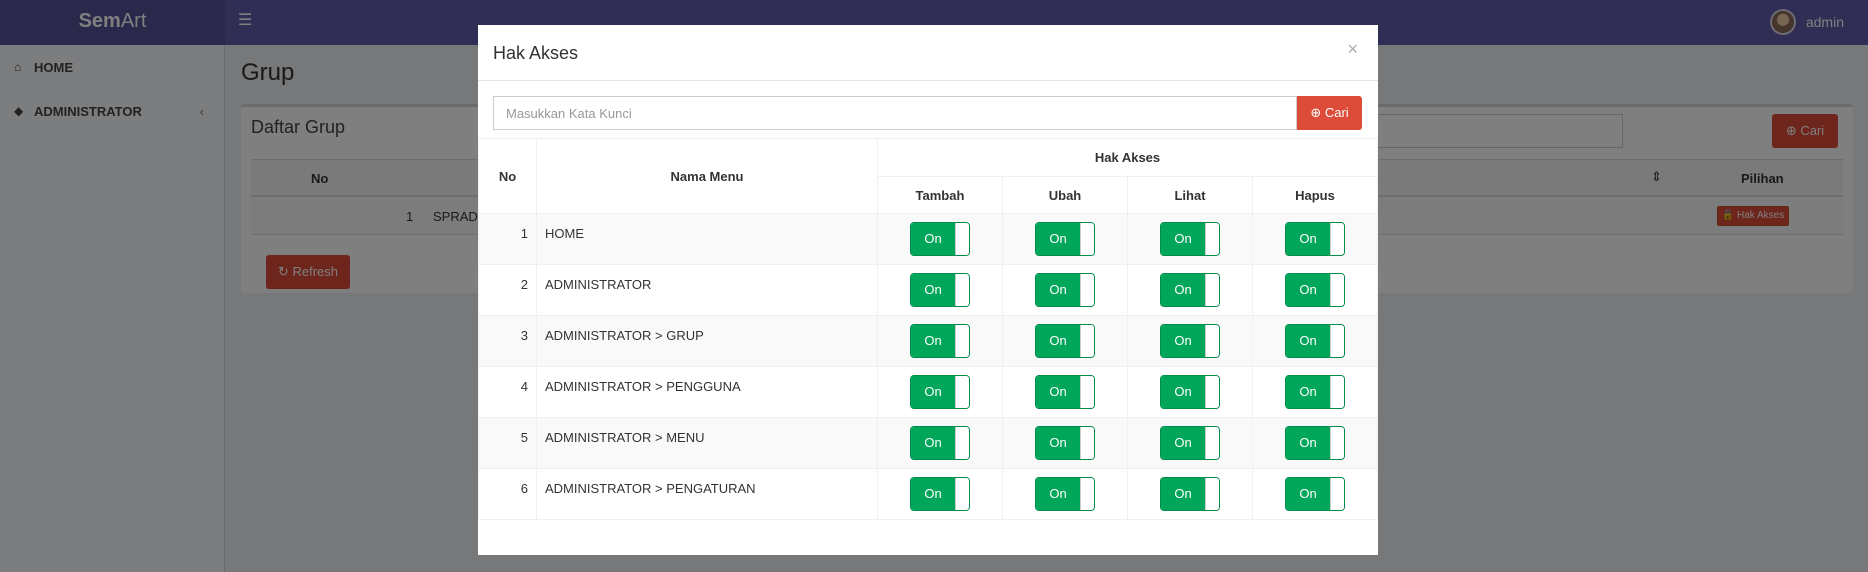  What do you see at coordinates (1190, 195) in the screenshot?
I see `col-lihat-header: Lihat` at bounding box center [1190, 195].